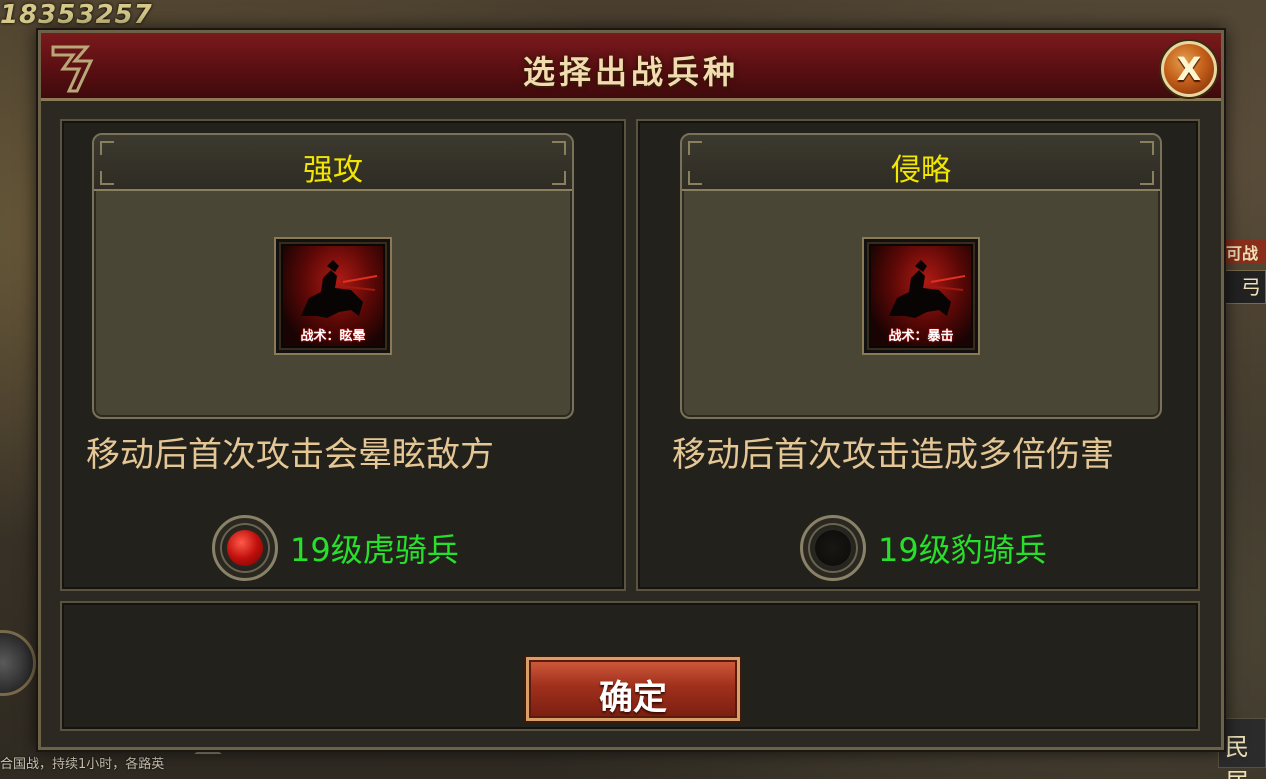 The width and height of the screenshot is (1266, 779). I want to click on skill-crit-icon: 战术：暴击, so click(921, 296).